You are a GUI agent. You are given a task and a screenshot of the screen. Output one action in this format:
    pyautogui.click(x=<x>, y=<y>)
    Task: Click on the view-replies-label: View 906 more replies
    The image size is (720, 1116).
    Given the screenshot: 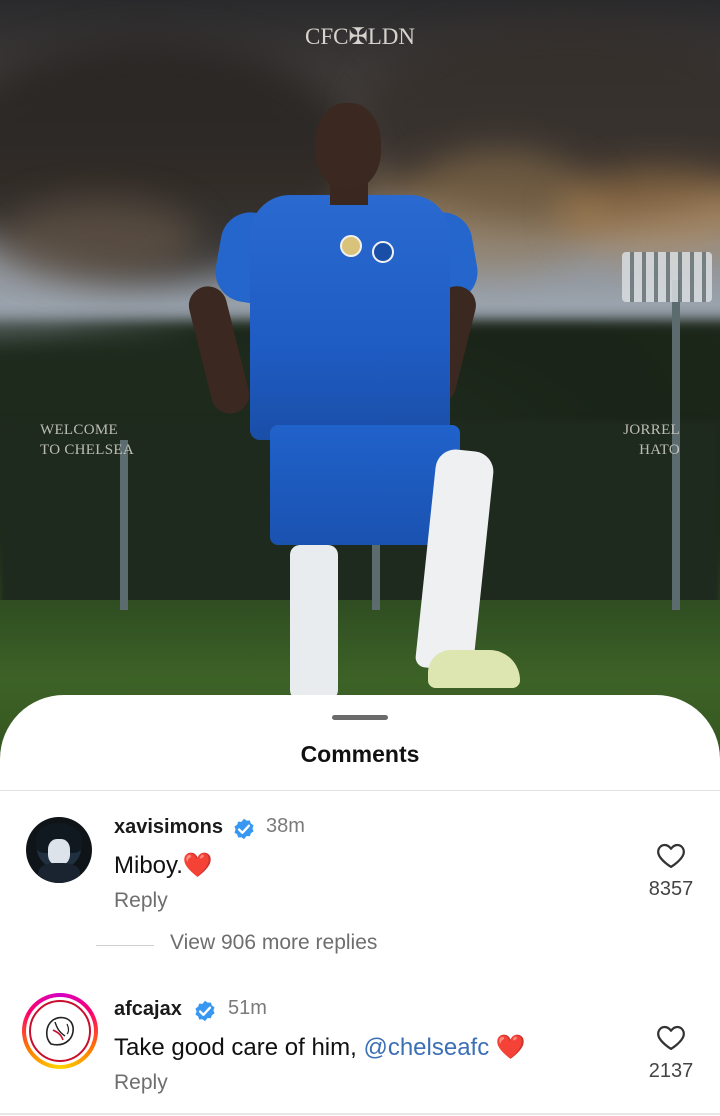 What is the action you would take?
    pyautogui.click(x=273, y=943)
    